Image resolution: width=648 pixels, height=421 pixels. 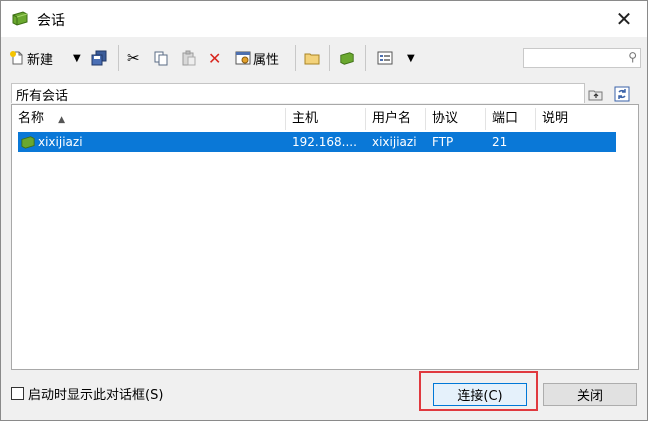 I want to click on search-box: ⚲, so click(x=582, y=58).